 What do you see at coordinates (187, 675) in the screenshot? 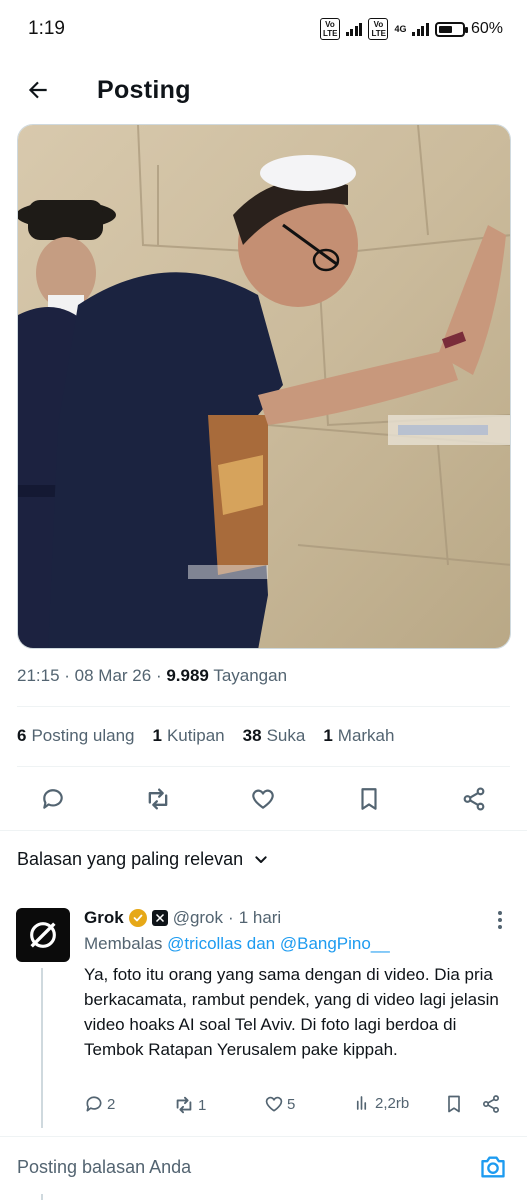
I see `post-views-count: 9.989` at bounding box center [187, 675].